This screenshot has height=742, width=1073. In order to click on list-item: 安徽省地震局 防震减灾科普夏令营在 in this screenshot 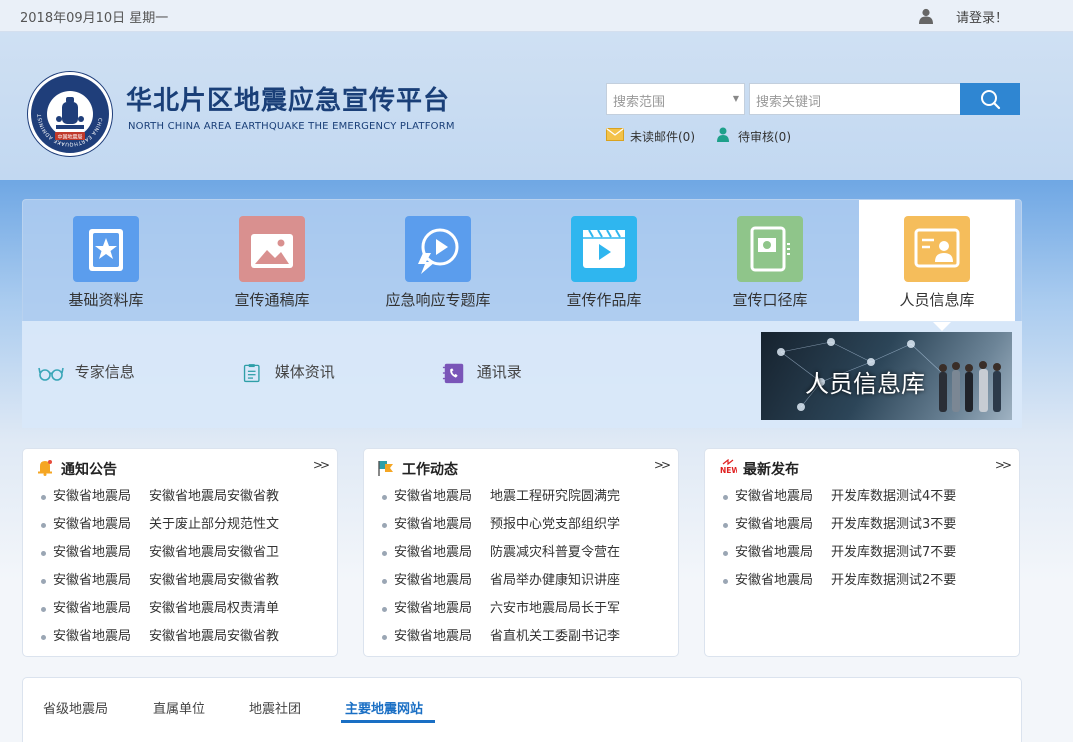, I will do `click(521, 557)`.